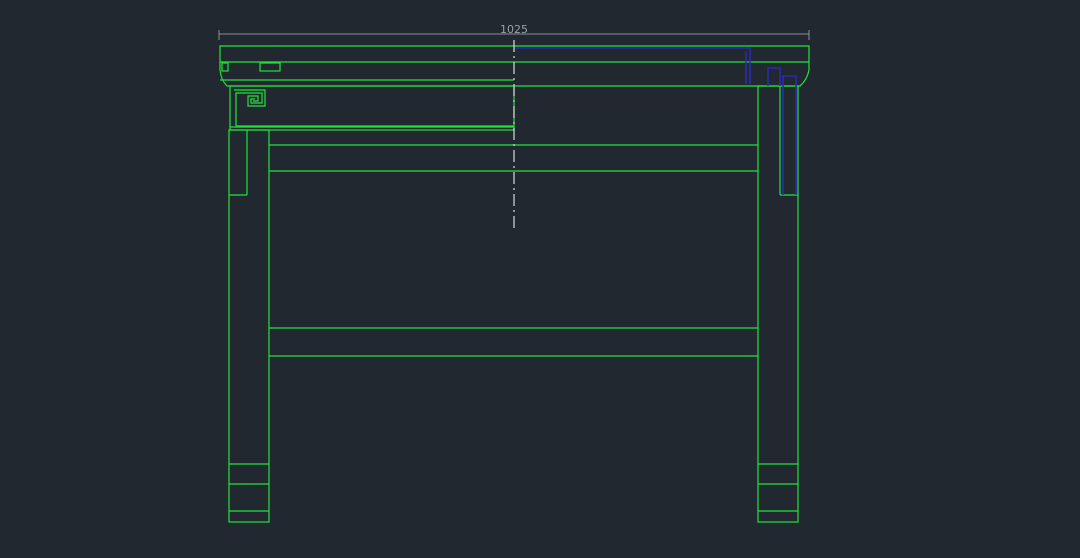 Image resolution: width=1080 pixels, height=558 pixels. Describe the element at coordinates (774, 76) in the screenshot. I see `highlighted-profile` at that location.